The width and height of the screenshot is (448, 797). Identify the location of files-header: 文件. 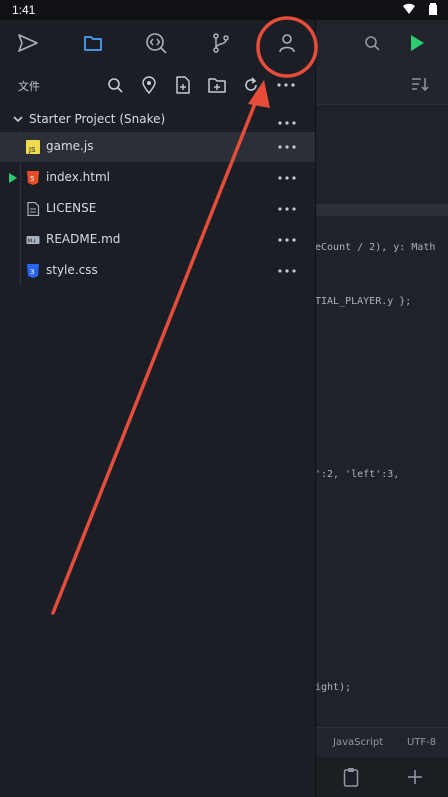
(157, 85).